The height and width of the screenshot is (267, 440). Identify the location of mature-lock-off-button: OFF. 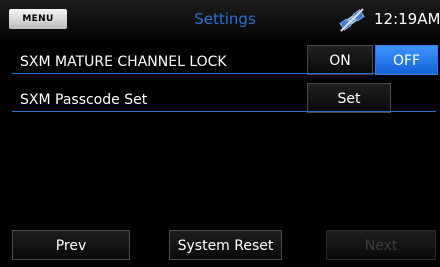
(406, 60).